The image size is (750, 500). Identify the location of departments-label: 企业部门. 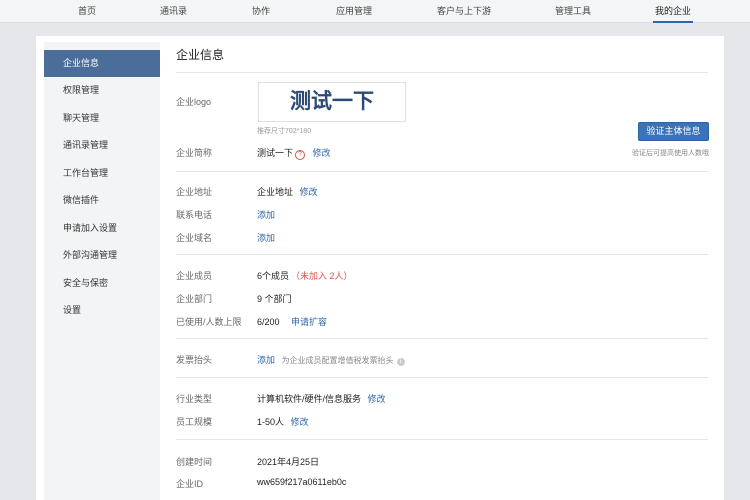
(194, 299).